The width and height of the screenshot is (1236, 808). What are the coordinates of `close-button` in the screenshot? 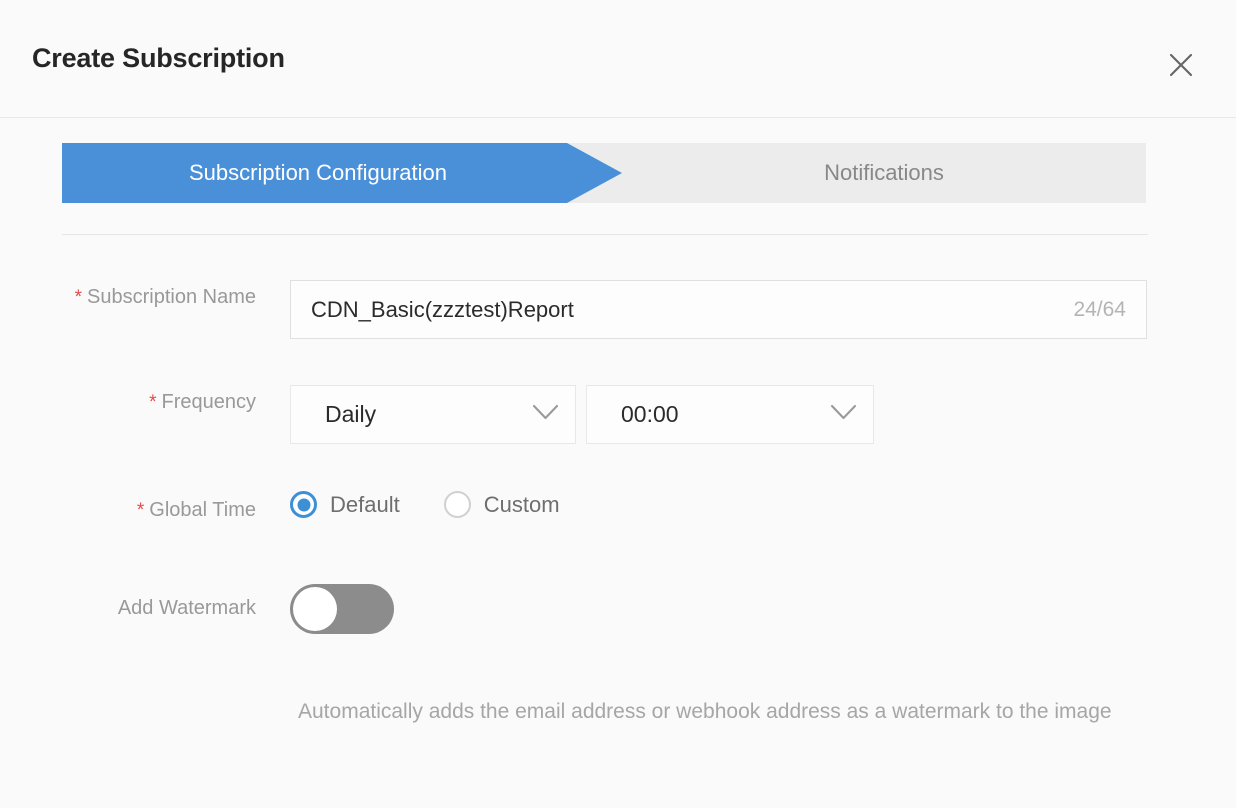 It's located at (1181, 65).